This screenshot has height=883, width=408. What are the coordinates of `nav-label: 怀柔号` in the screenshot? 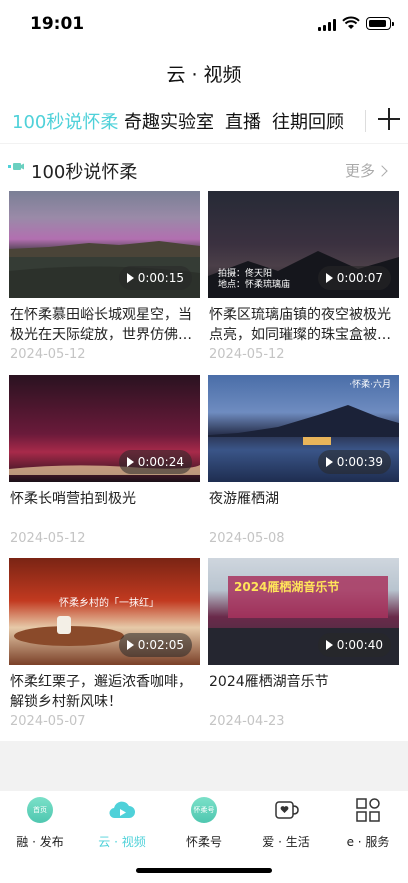 It's located at (203, 842).